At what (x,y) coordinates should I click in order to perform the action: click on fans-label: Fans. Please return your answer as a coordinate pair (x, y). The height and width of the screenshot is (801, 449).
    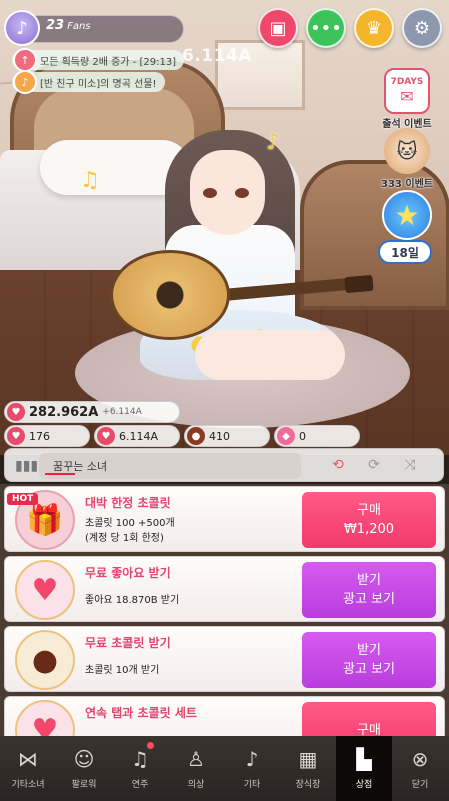
    Looking at the image, I should click on (79, 26).